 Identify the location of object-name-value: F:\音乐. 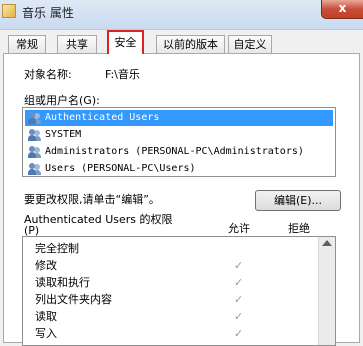
(122, 74).